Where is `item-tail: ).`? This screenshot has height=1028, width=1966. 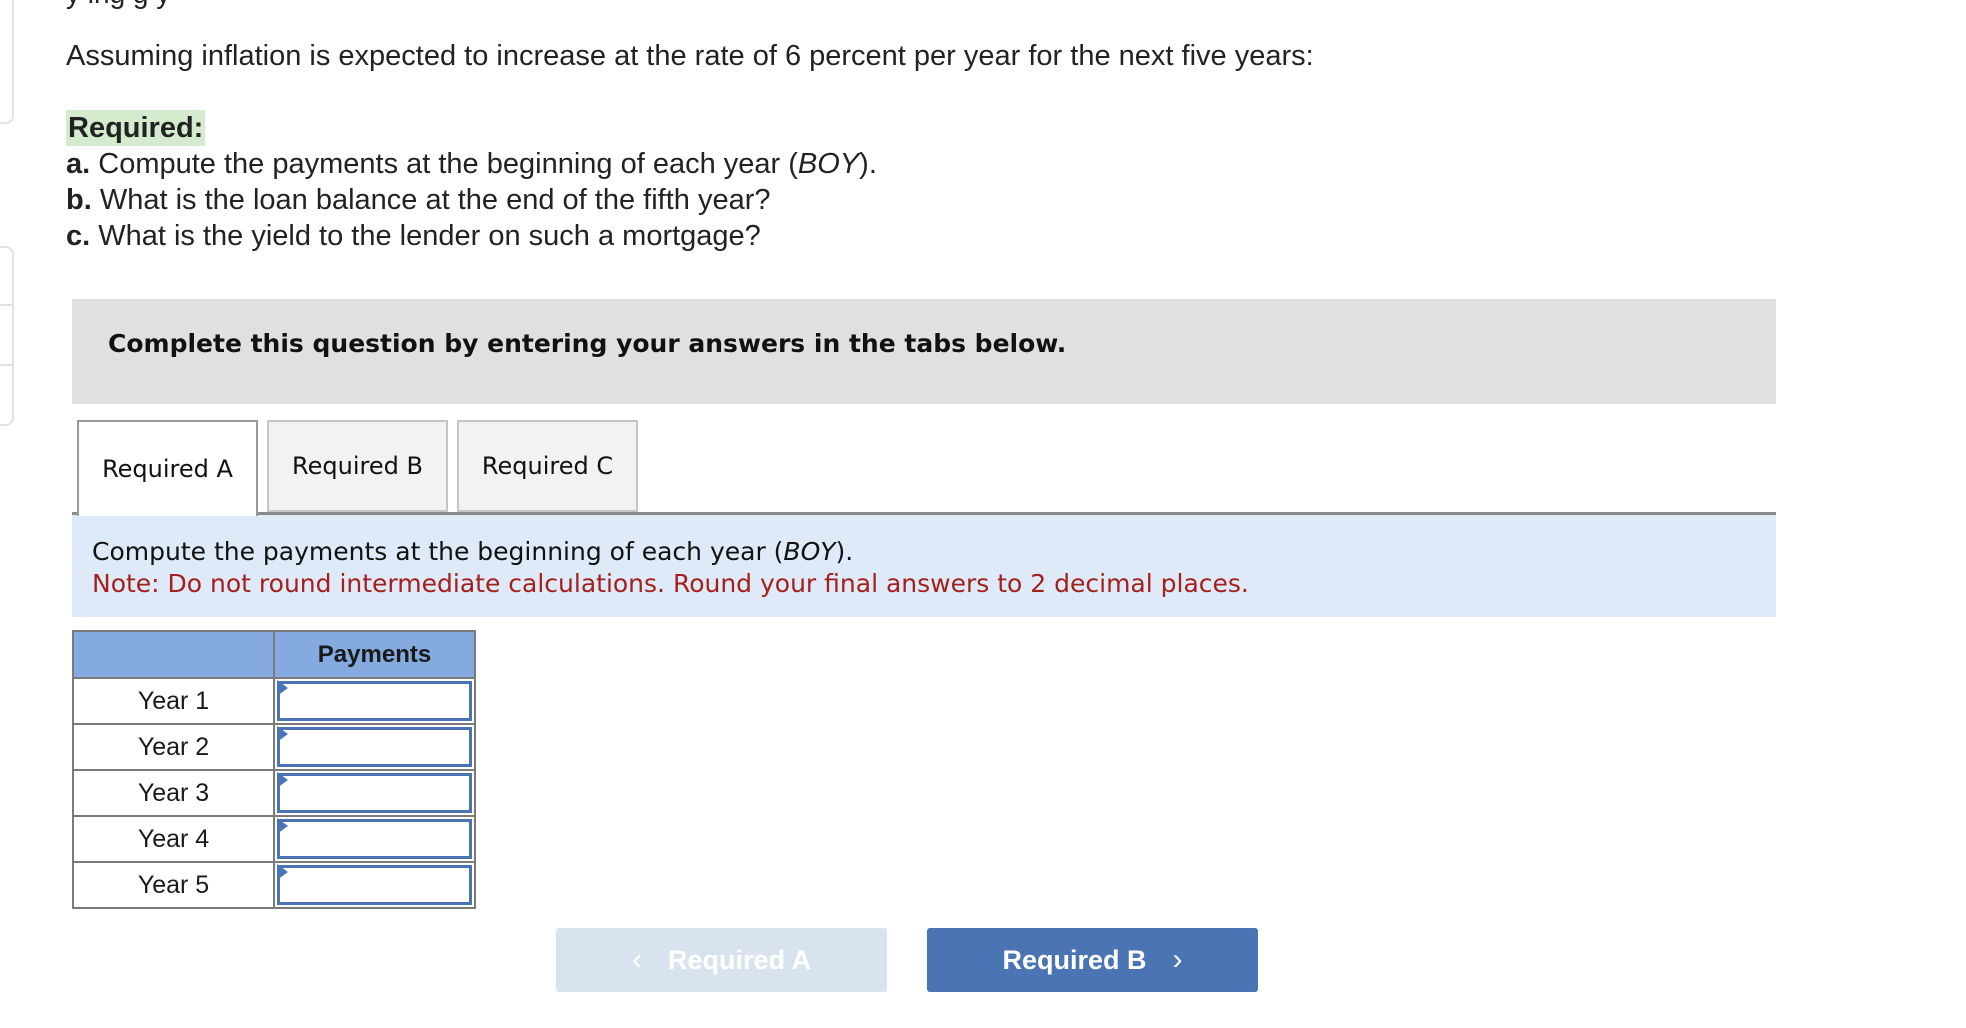
item-tail: ). is located at coordinates (868, 164).